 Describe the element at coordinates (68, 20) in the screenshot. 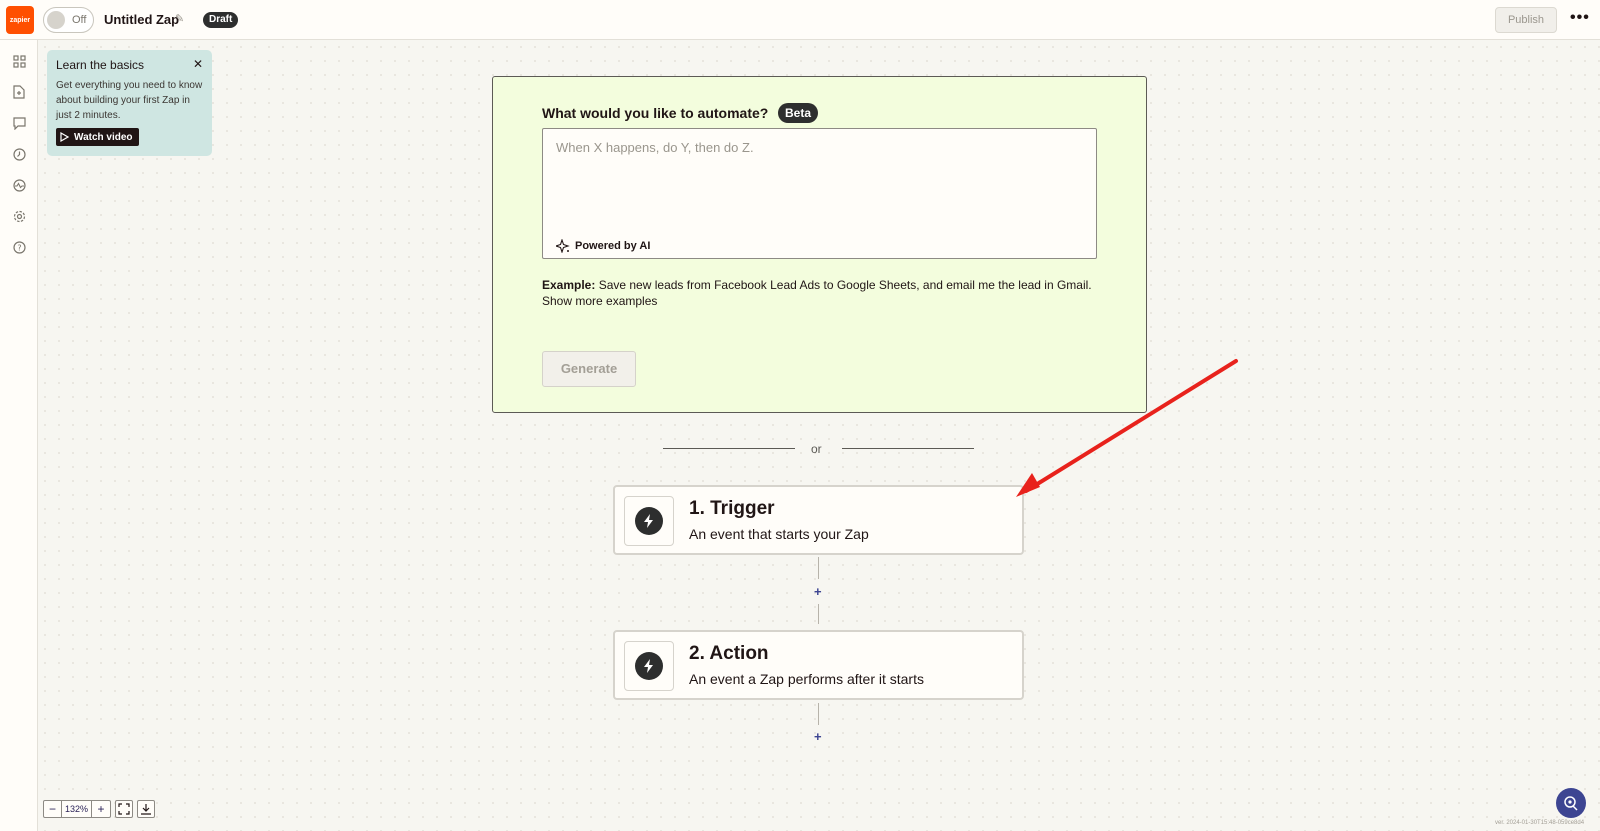

I see `zap-on-off-toggle: Off` at that location.